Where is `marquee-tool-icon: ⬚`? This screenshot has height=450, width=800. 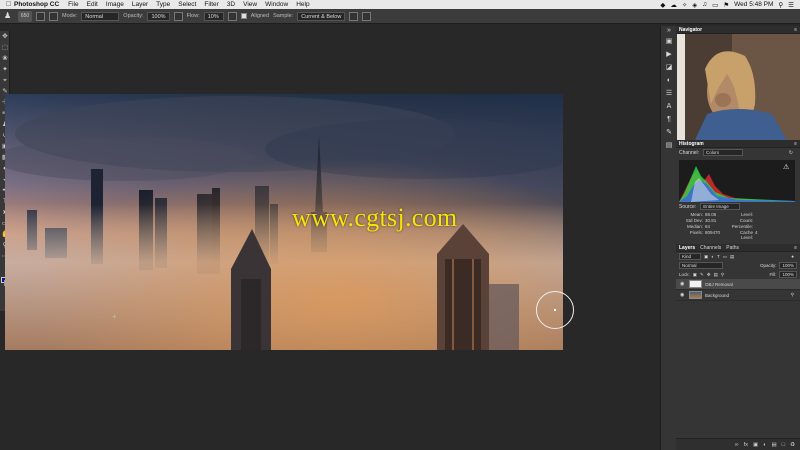
marquee-tool-icon: ⬚ is located at coordinates (5, 47).